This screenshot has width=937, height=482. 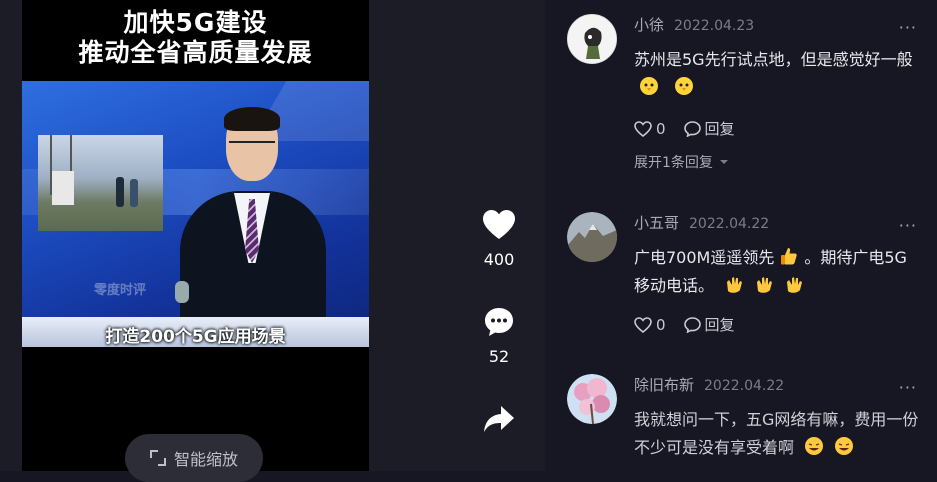 I want to click on video-title-line2: 推动全省高质量发展, so click(x=195, y=52).